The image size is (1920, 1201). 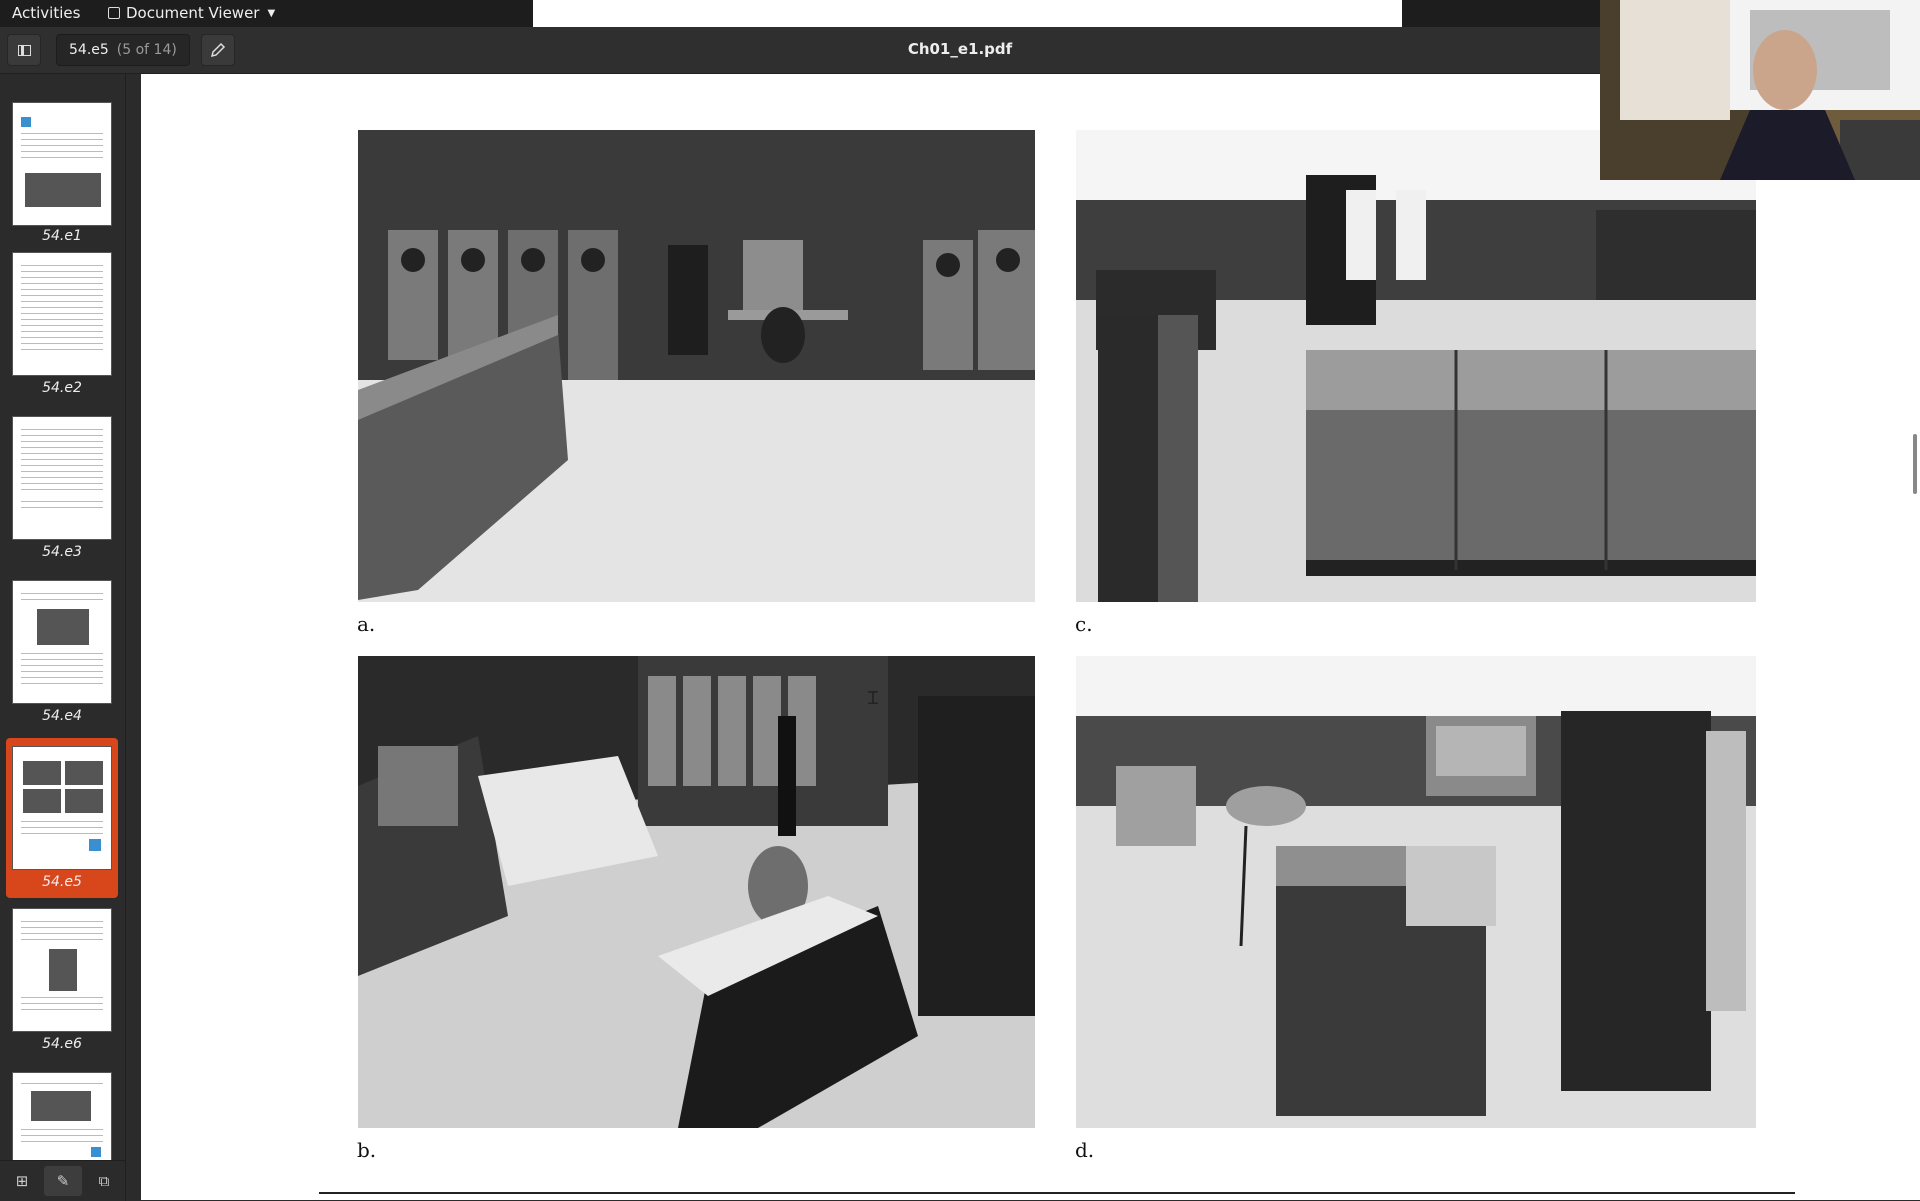 I want to click on grid-icon: ⊞, so click(x=22, y=1181).